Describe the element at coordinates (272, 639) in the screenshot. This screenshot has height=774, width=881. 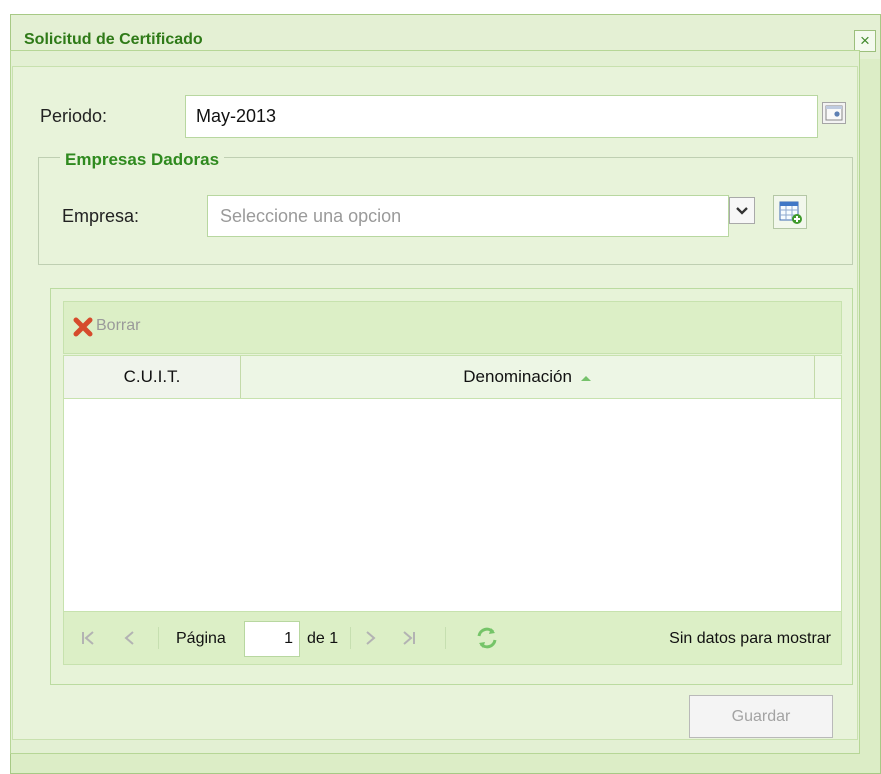
I see `page-number-input: 1` at that location.